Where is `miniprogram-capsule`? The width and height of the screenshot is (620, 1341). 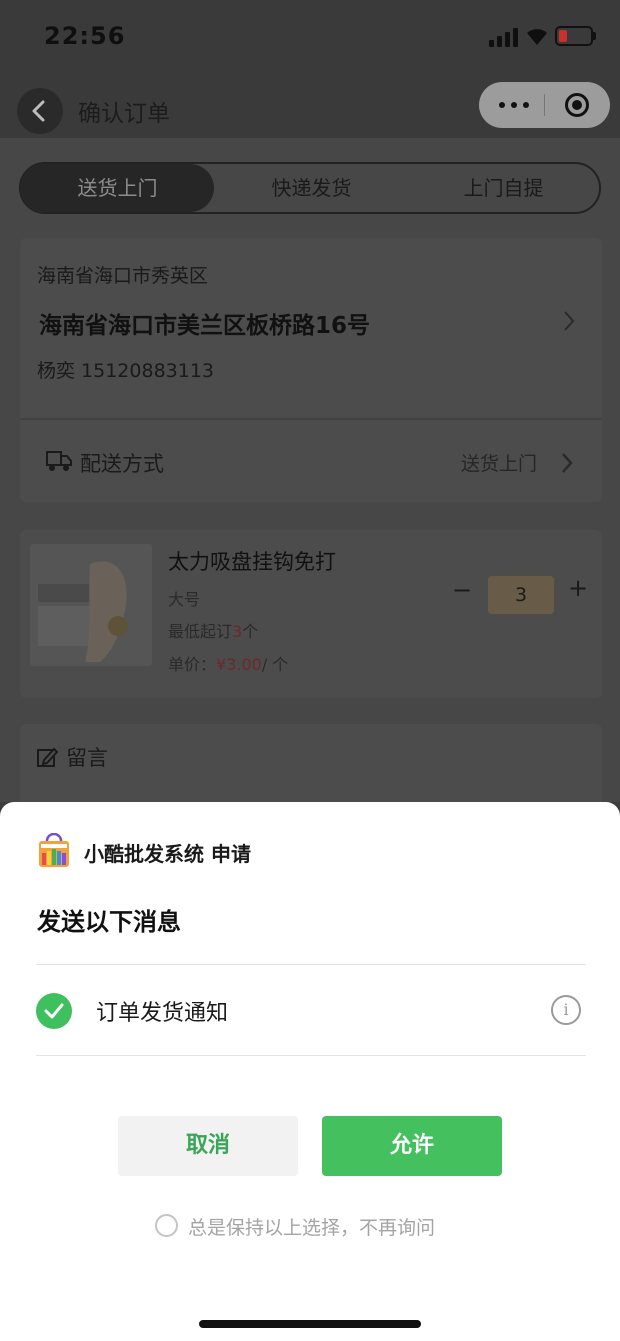 miniprogram-capsule is located at coordinates (544, 105).